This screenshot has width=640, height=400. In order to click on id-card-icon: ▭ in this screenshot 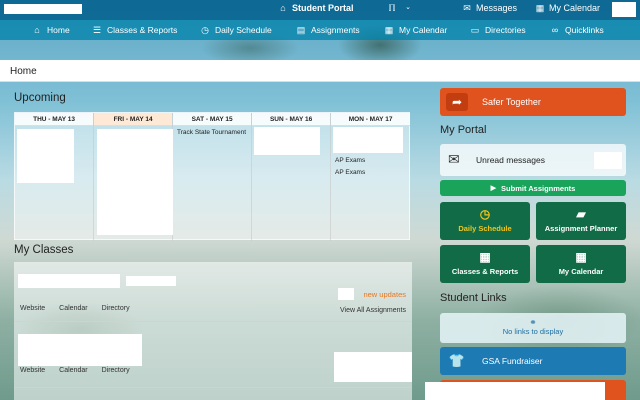, I will do `click(475, 30)`.